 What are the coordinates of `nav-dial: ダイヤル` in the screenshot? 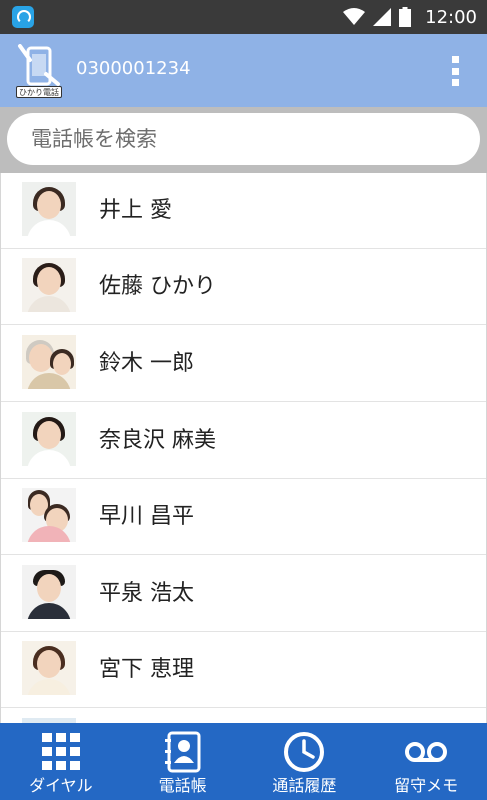 It's located at (61, 761).